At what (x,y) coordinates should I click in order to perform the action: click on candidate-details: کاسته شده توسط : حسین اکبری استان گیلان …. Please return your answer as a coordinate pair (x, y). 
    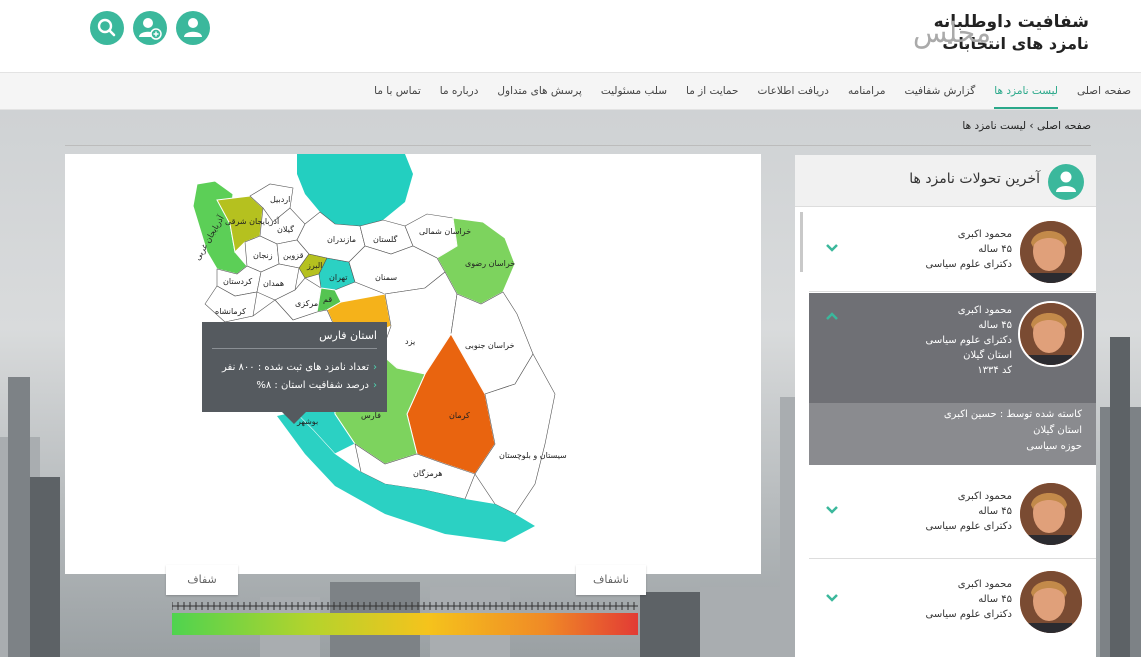
    Looking at the image, I should click on (952, 434).